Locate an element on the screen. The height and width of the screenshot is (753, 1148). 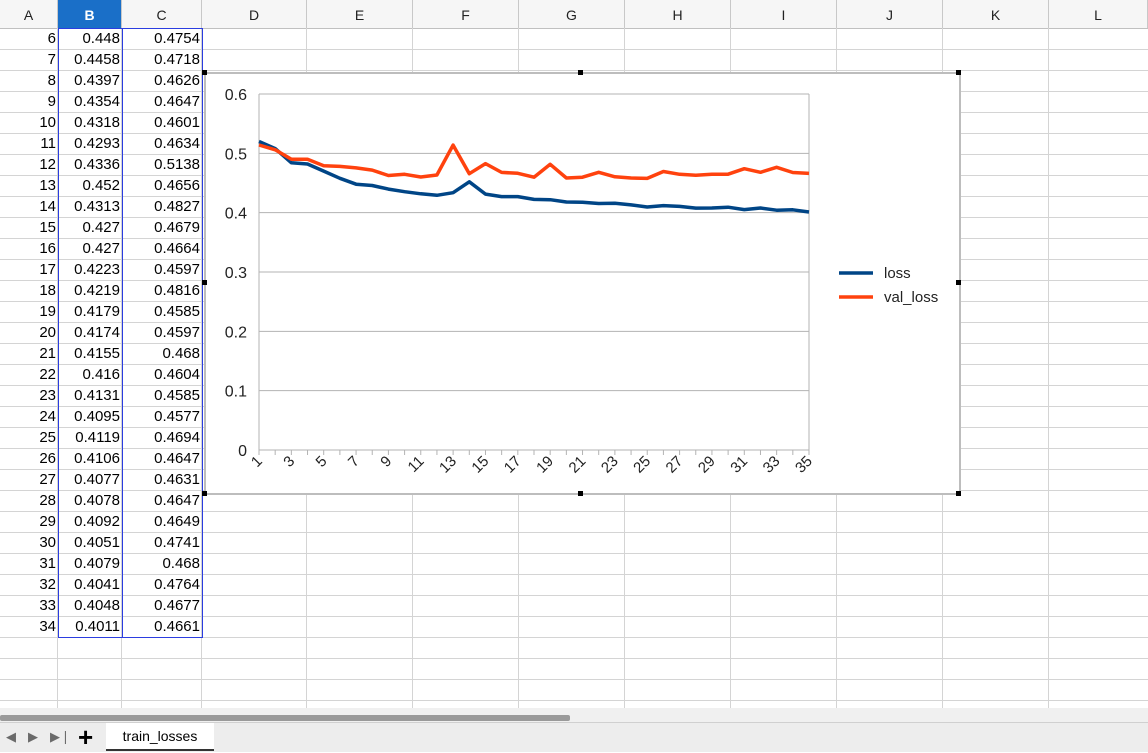
x-tick-label: 31 is located at coordinates (739, 465).